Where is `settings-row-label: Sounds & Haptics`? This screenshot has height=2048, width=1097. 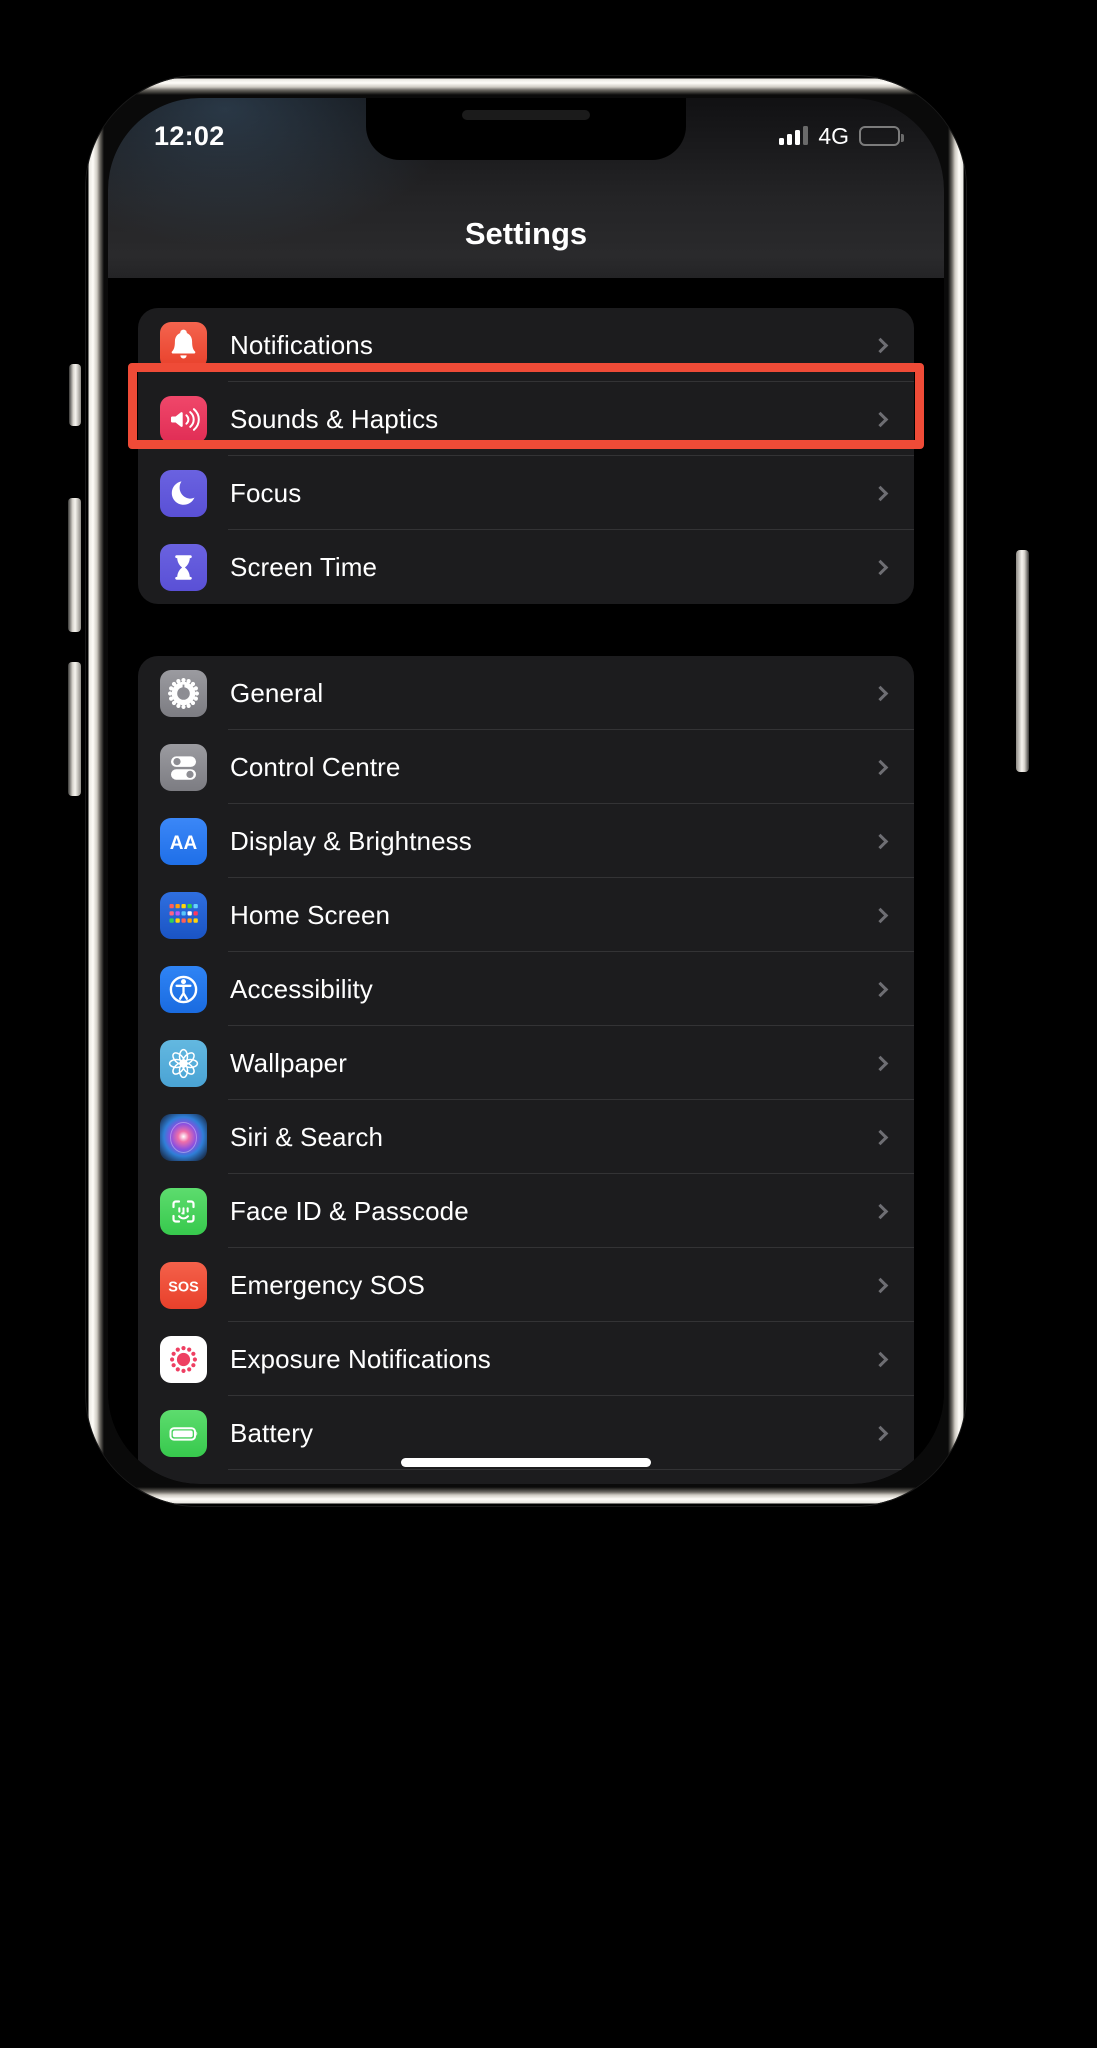
settings-row-label: Sounds & Haptics is located at coordinates (334, 418).